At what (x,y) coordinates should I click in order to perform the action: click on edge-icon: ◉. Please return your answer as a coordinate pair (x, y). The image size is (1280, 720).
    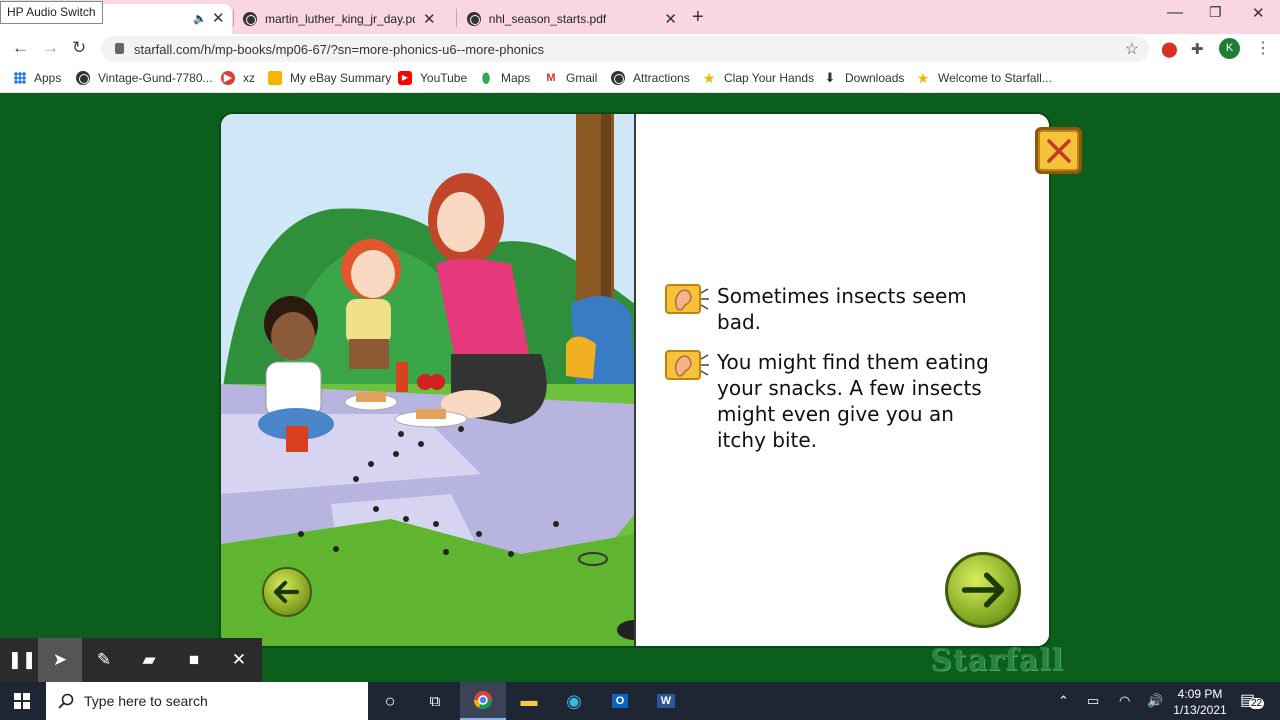
    Looking at the image, I should click on (574, 701).